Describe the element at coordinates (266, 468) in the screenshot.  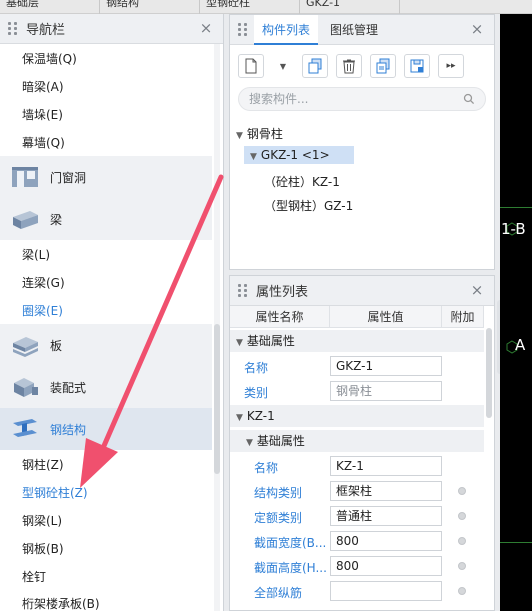
I see `prop-label-kz-name: 名称` at that location.